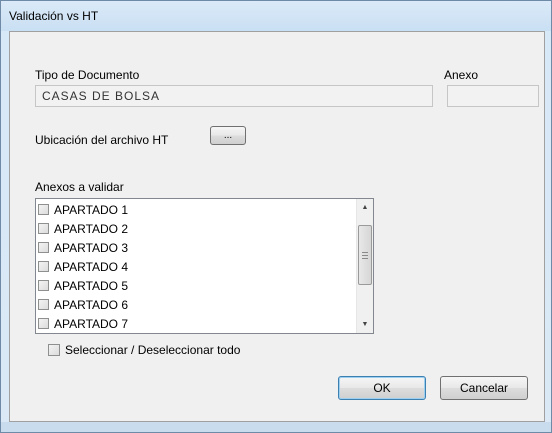  I want to click on tipo-documento-label: Tipo de Documento, so click(87, 75).